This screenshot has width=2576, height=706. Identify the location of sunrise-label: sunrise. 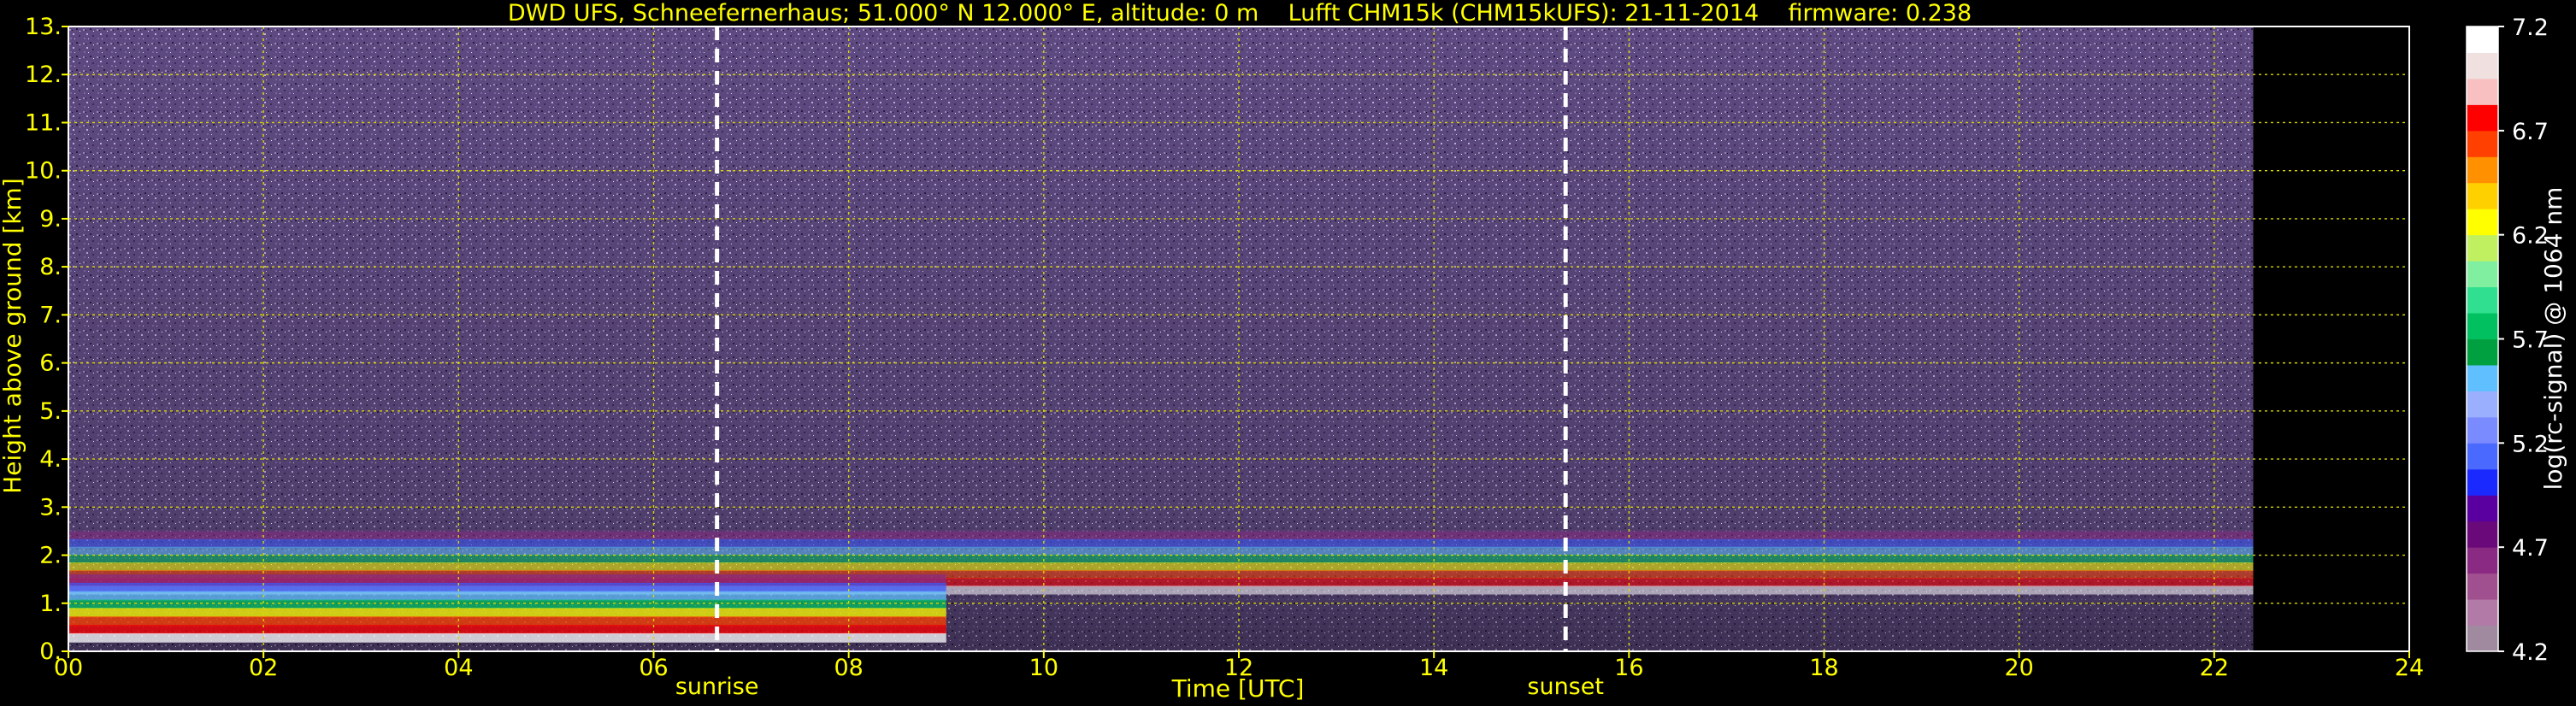
(717, 687).